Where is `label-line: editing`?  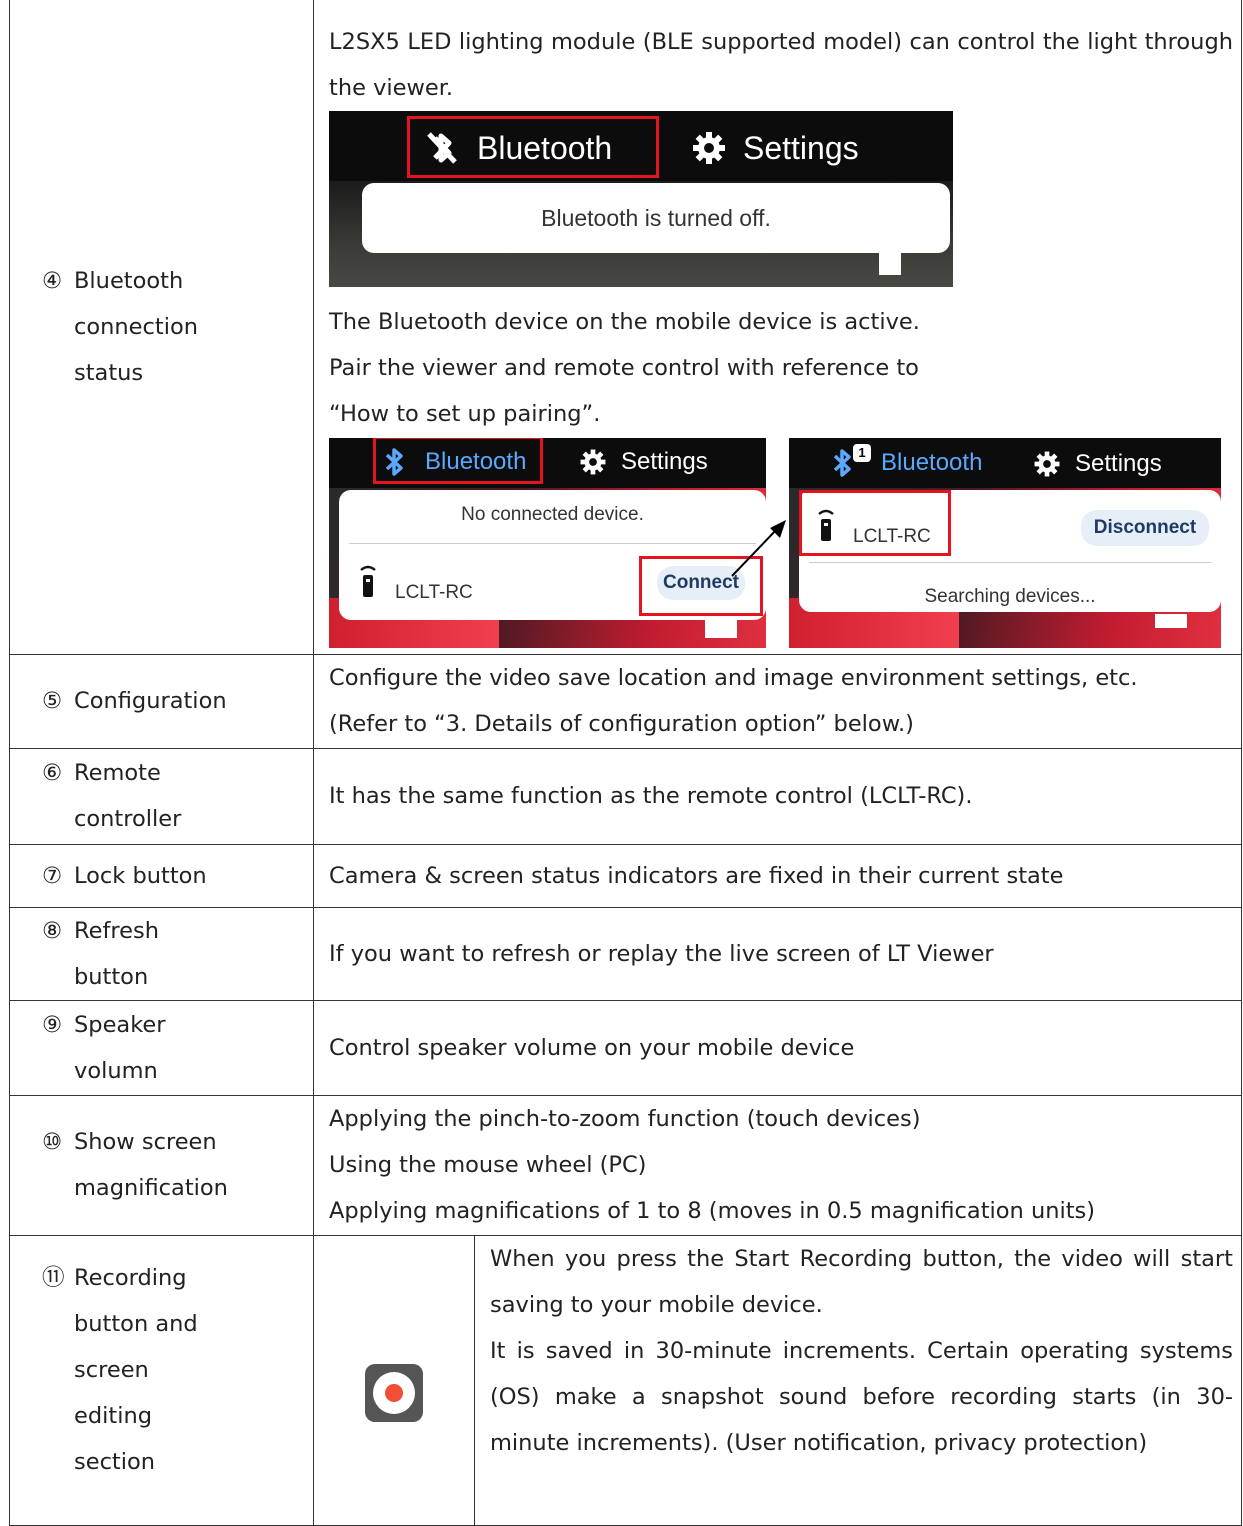 label-line: editing is located at coordinates (113, 1415).